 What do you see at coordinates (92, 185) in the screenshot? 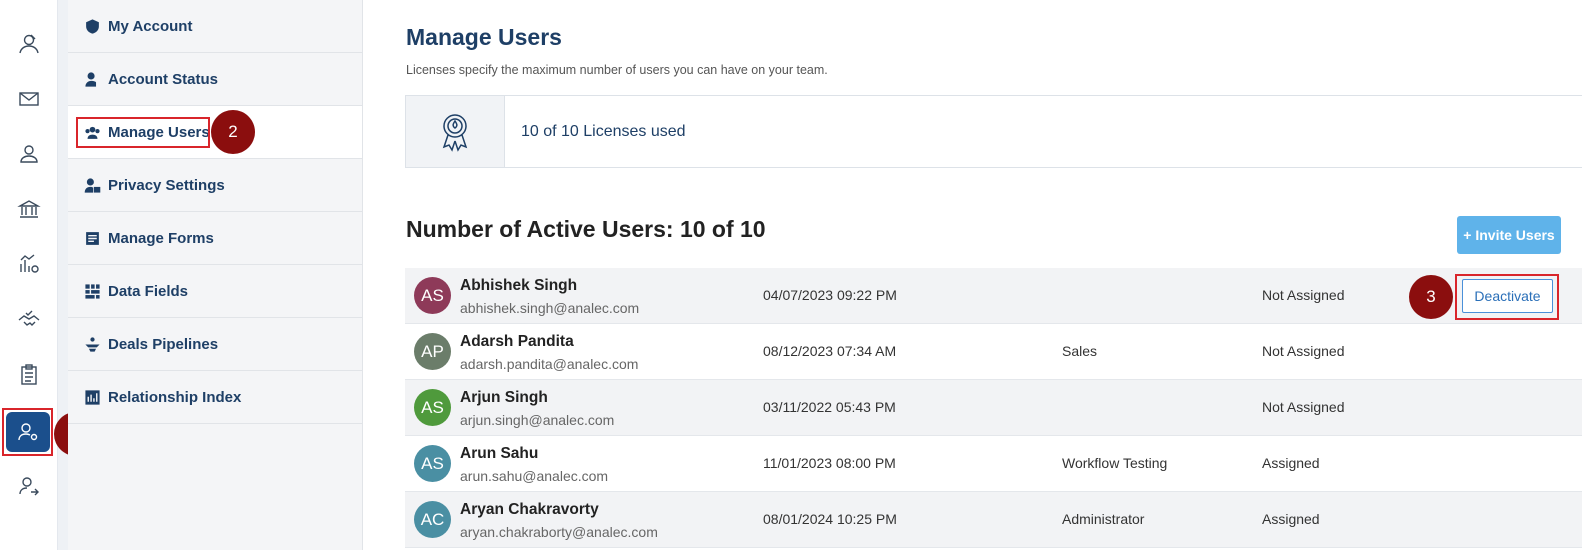
I see `user-lock-icon` at bounding box center [92, 185].